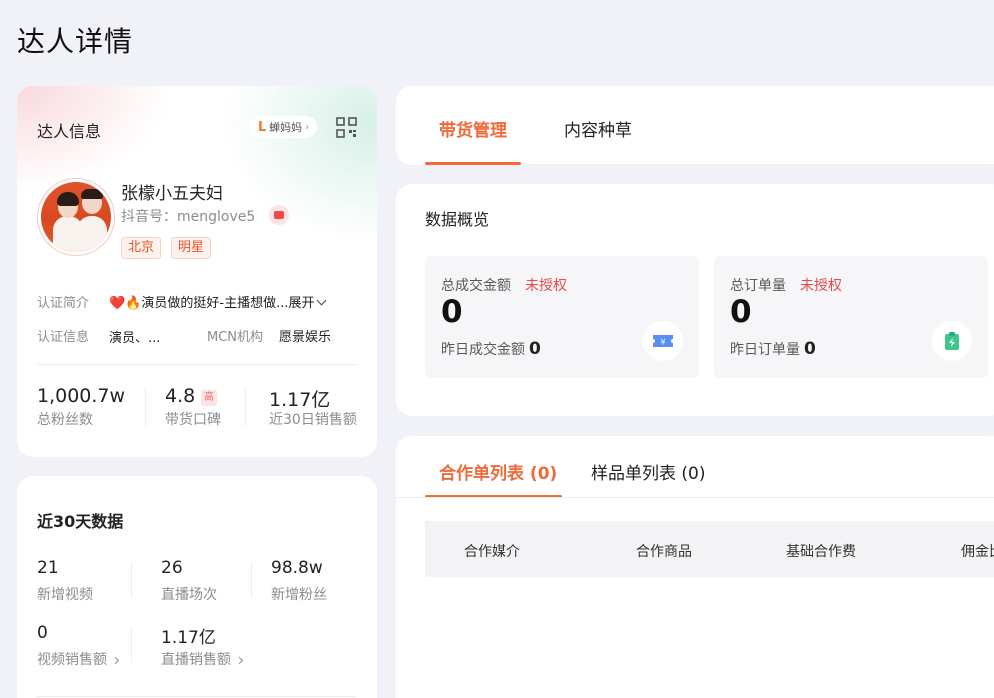  Describe the element at coordinates (322, 301) in the screenshot. I see `chevron-down-icon` at that location.